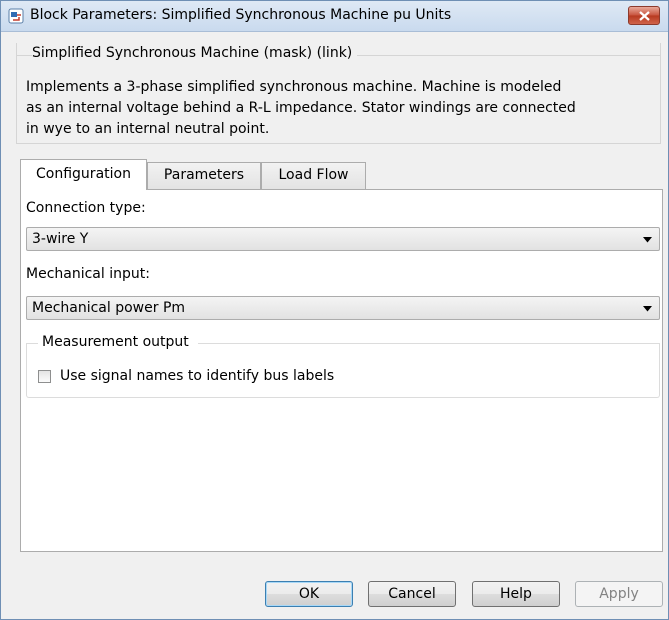  What do you see at coordinates (16, 16) in the screenshot?
I see `simulink-block-icon` at bounding box center [16, 16].